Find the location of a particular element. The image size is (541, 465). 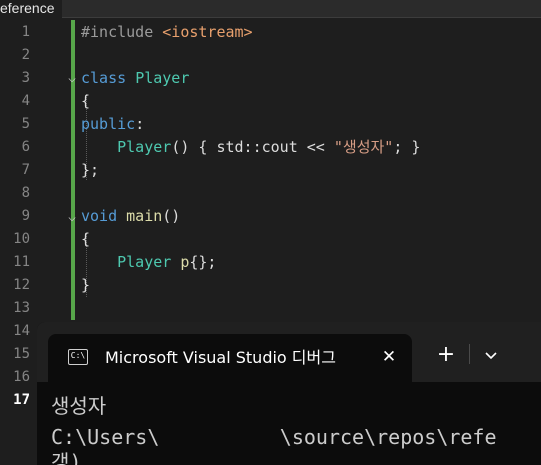

code-line-9: void main() is located at coordinates (130, 216).